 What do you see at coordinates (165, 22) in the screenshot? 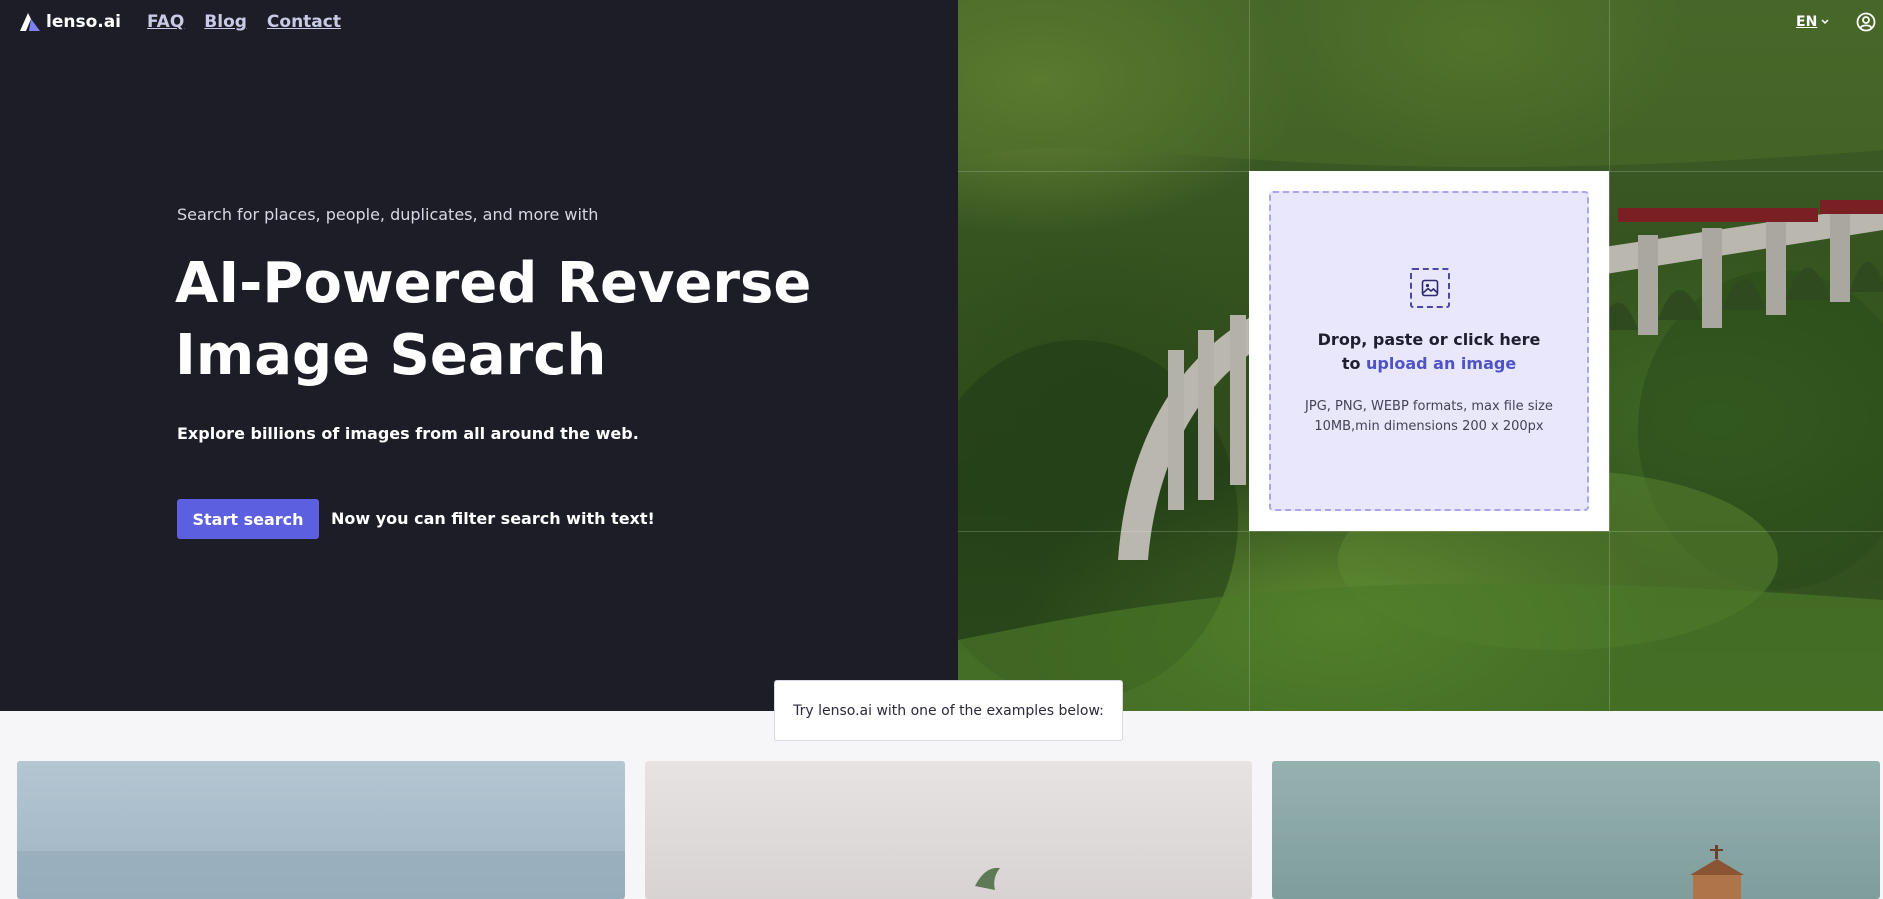
I see `nav-link-faq: FAQ` at bounding box center [165, 22].